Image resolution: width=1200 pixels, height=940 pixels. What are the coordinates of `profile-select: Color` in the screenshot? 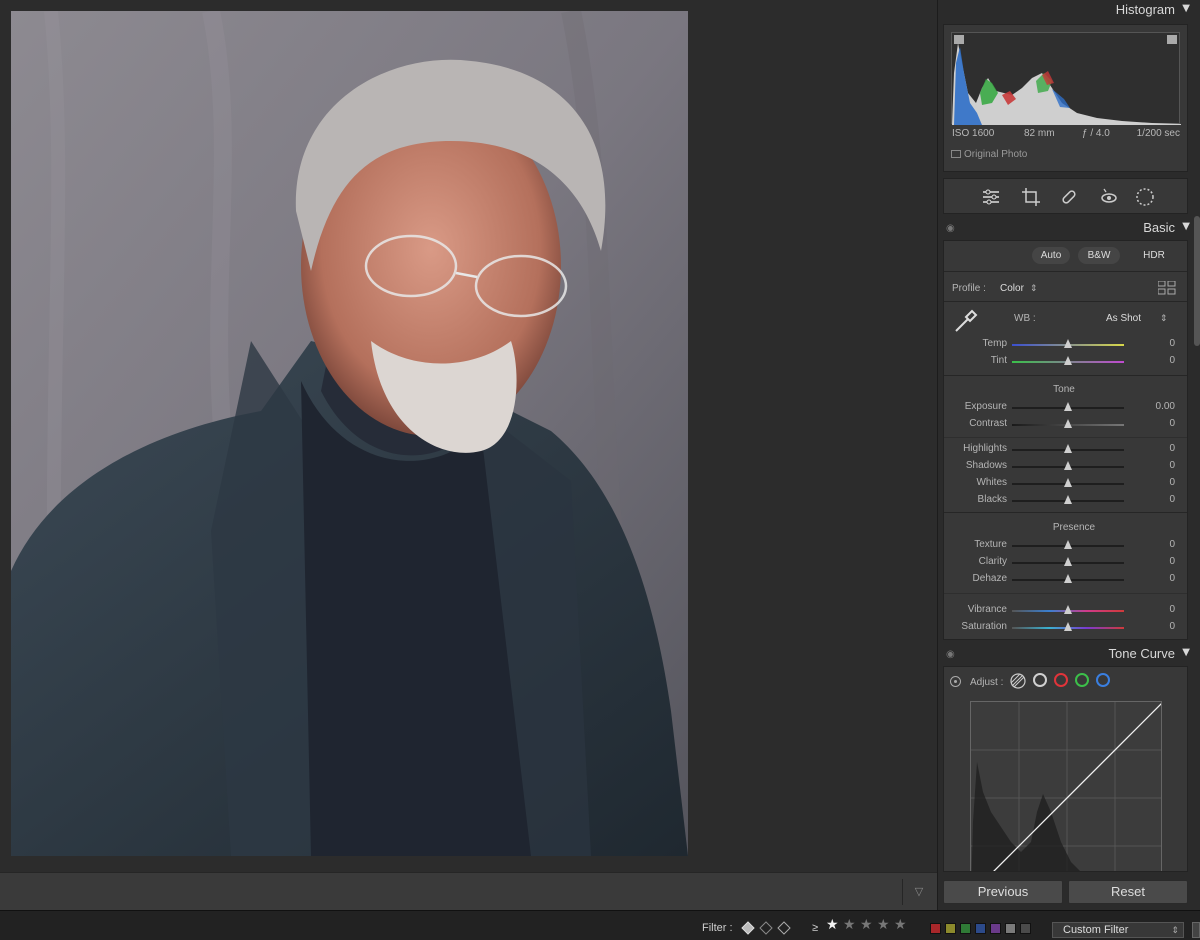 It's located at (1012, 288).